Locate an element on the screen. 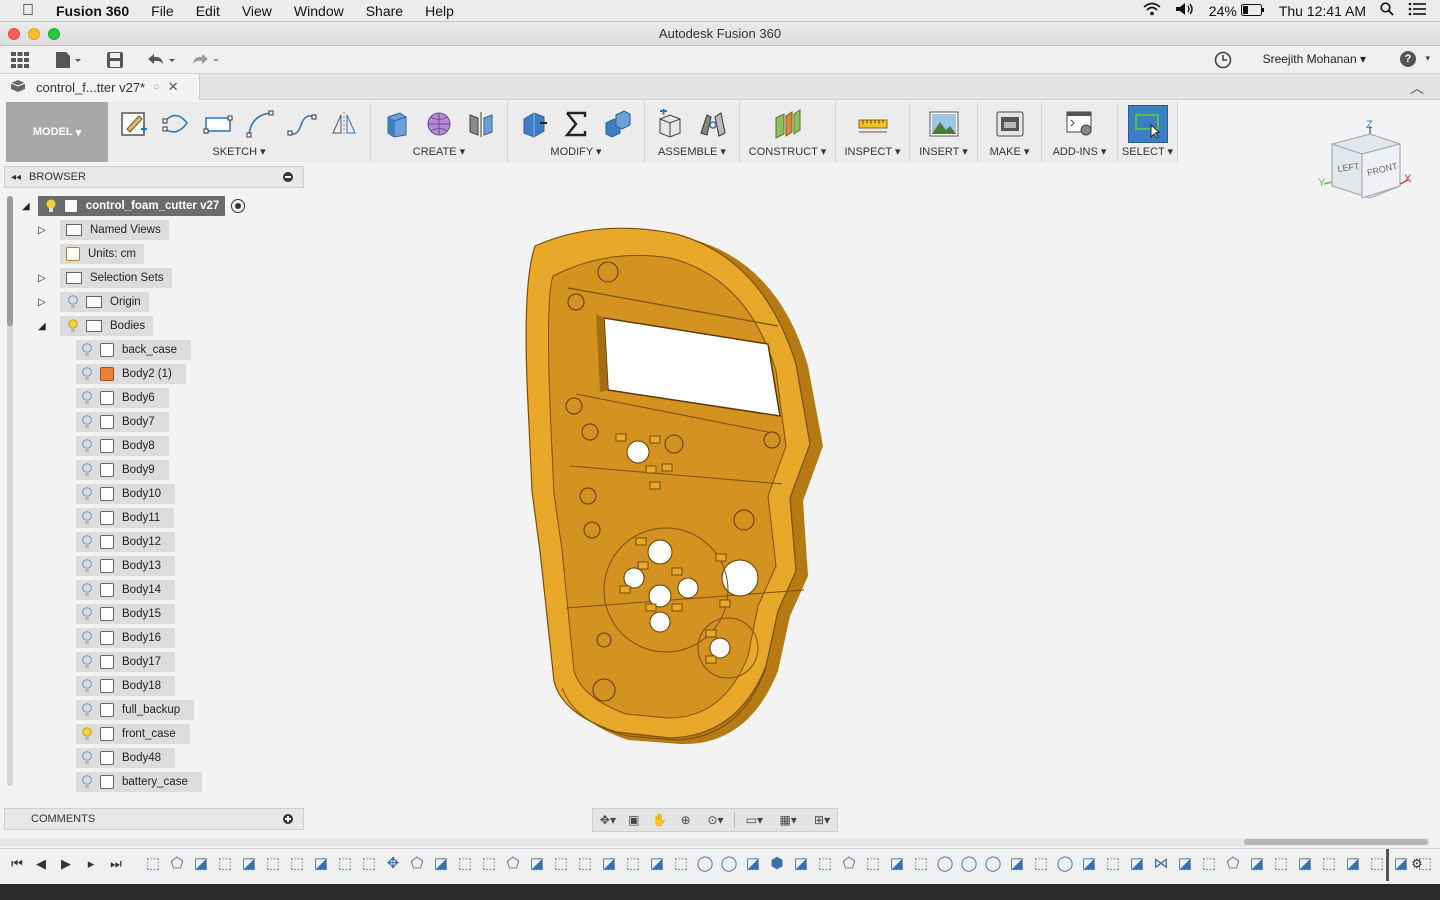 The width and height of the screenshot is (1440, 900). assemble-menu: ASSEMBLE ▾ is located at coordinates (692, 151).